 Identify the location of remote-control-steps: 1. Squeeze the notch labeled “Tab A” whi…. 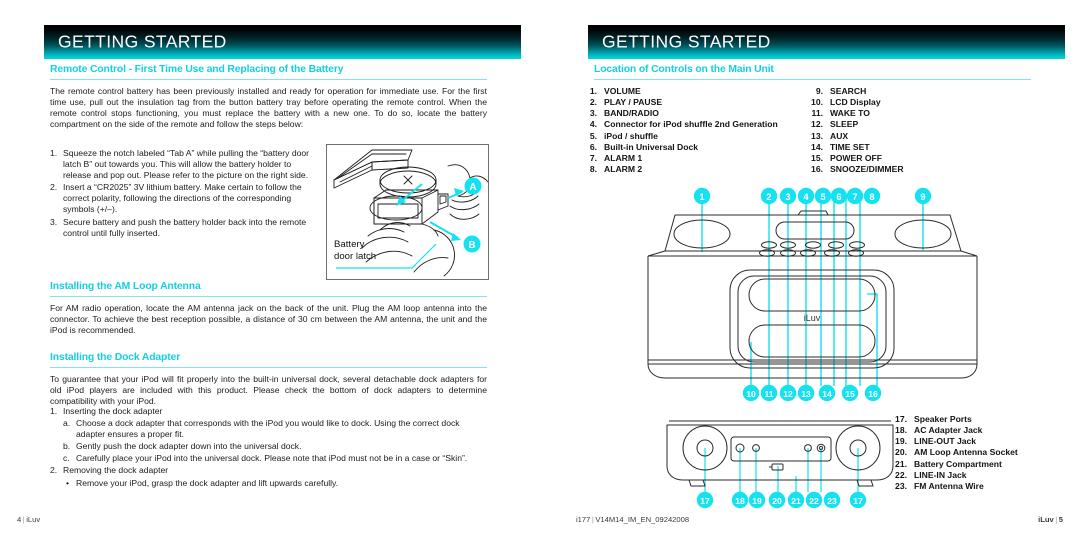
(184, 194).